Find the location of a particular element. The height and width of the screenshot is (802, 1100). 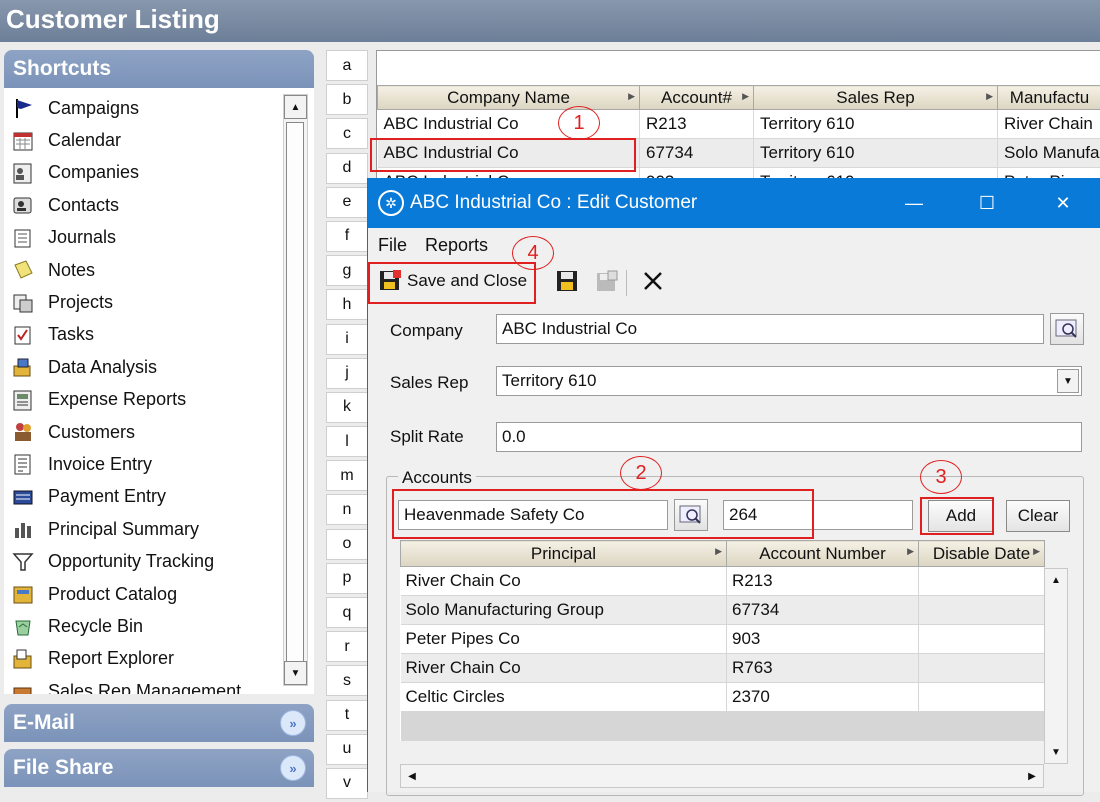

alpha-i: i is located at coordinates (347, 339).